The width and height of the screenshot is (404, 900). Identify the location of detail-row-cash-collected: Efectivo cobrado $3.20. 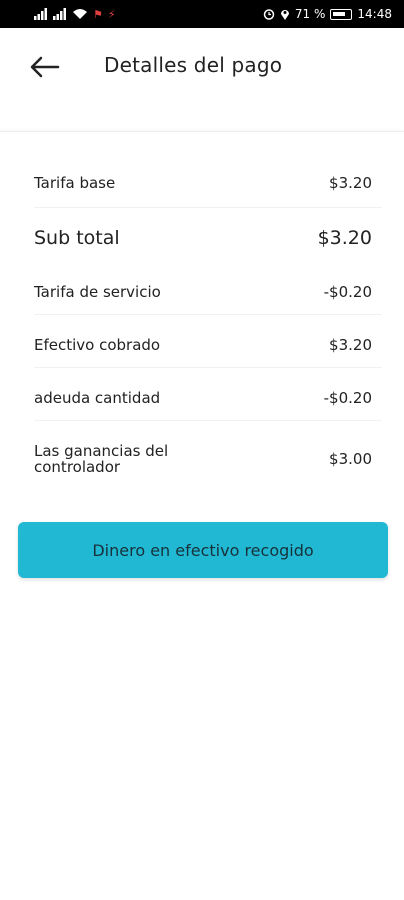
(203, 345).